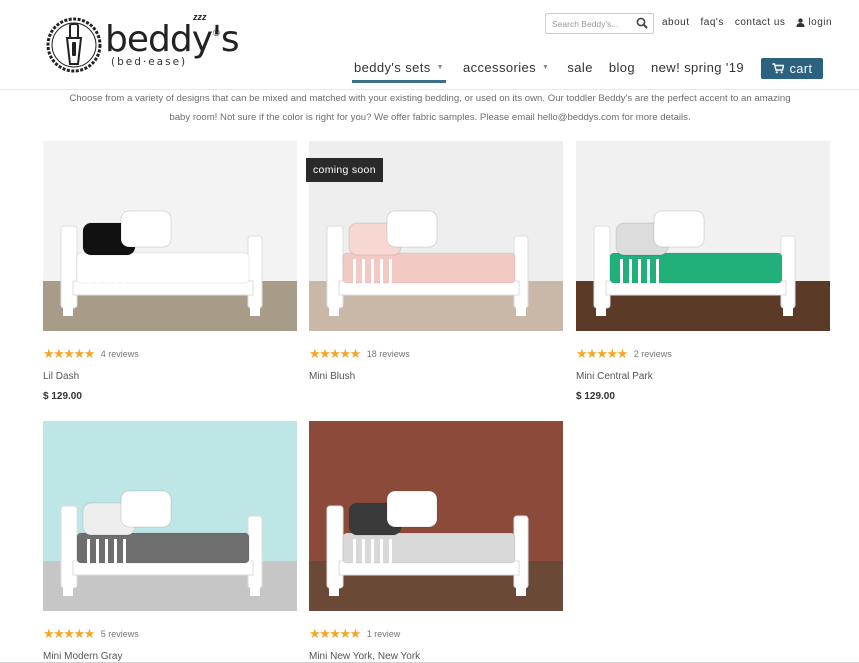 Image resolution: width=859 pixels, height=663 pixels. What do you see at coordinates (388, 354) in the screenshot?
I see `review-count: 18 reviews` at bounding box center [388, 354].